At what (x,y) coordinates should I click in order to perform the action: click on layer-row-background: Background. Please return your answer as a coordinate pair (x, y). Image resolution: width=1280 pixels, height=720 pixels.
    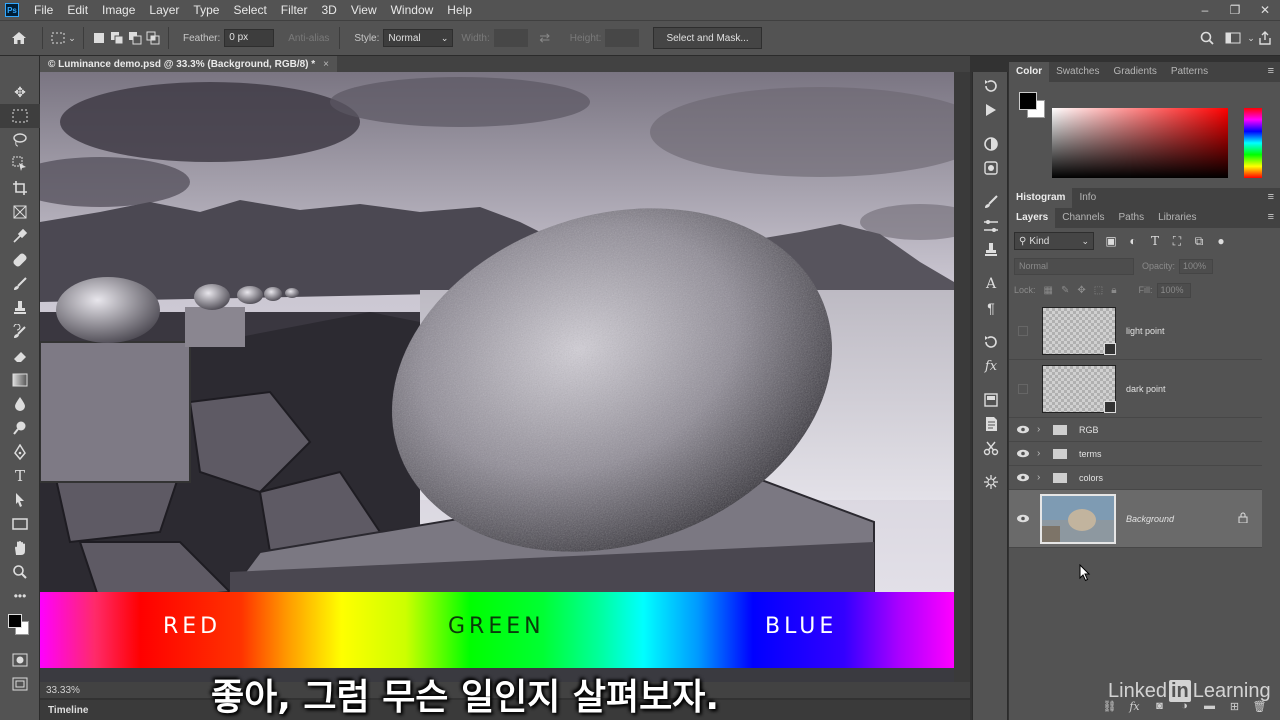
    Looking at the image, I should click on (1135, 519).